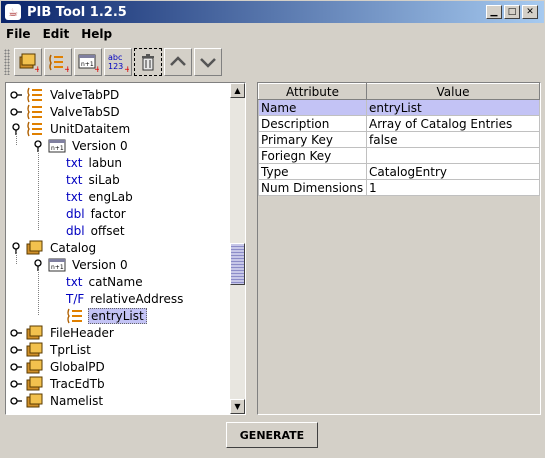 Image resolution: width=545 pixels, height=458 pixels. I want to click on tree-node: txt labun, so click(95, 162).